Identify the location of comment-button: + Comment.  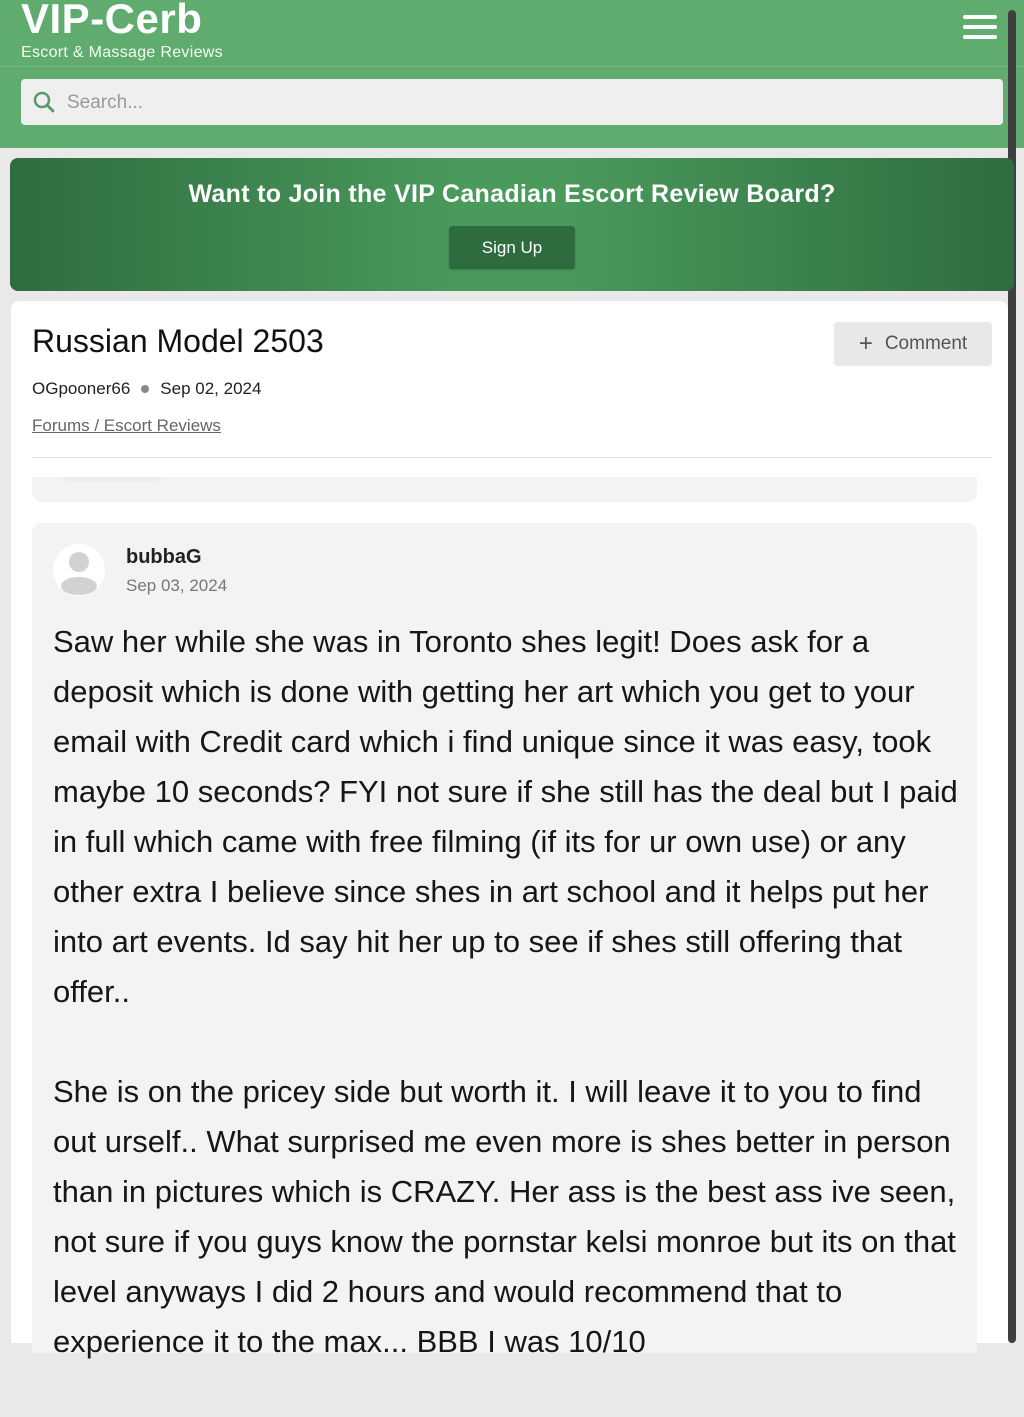
(913, 344).